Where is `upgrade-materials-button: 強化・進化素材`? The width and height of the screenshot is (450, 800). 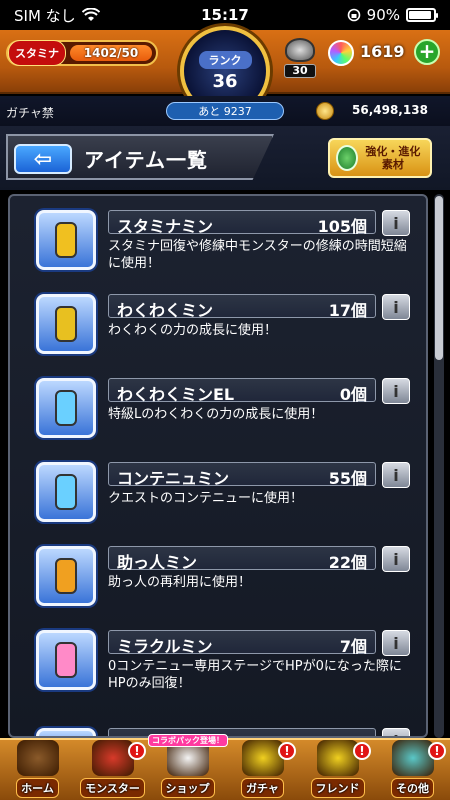 upgrade-materials-button: 強化・進化素材 is located at coordinates (380, 158).